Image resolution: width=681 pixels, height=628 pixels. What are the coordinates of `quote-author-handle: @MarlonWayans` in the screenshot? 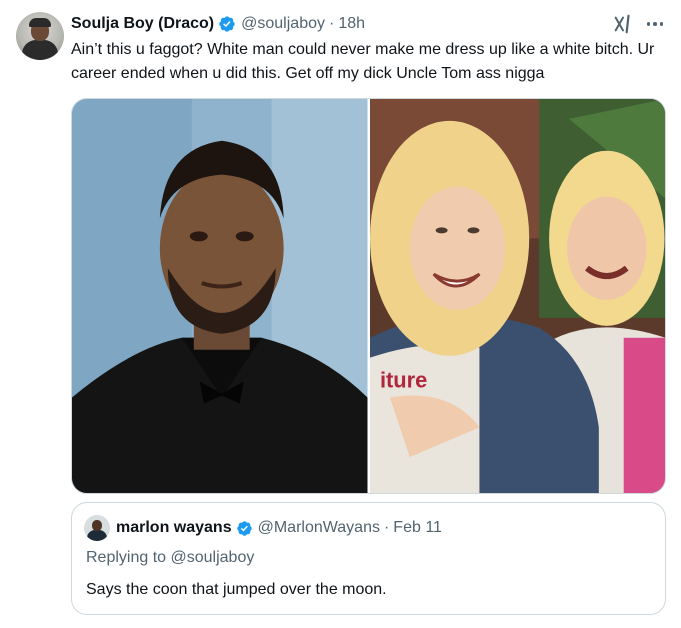 It's located at (319, 528).